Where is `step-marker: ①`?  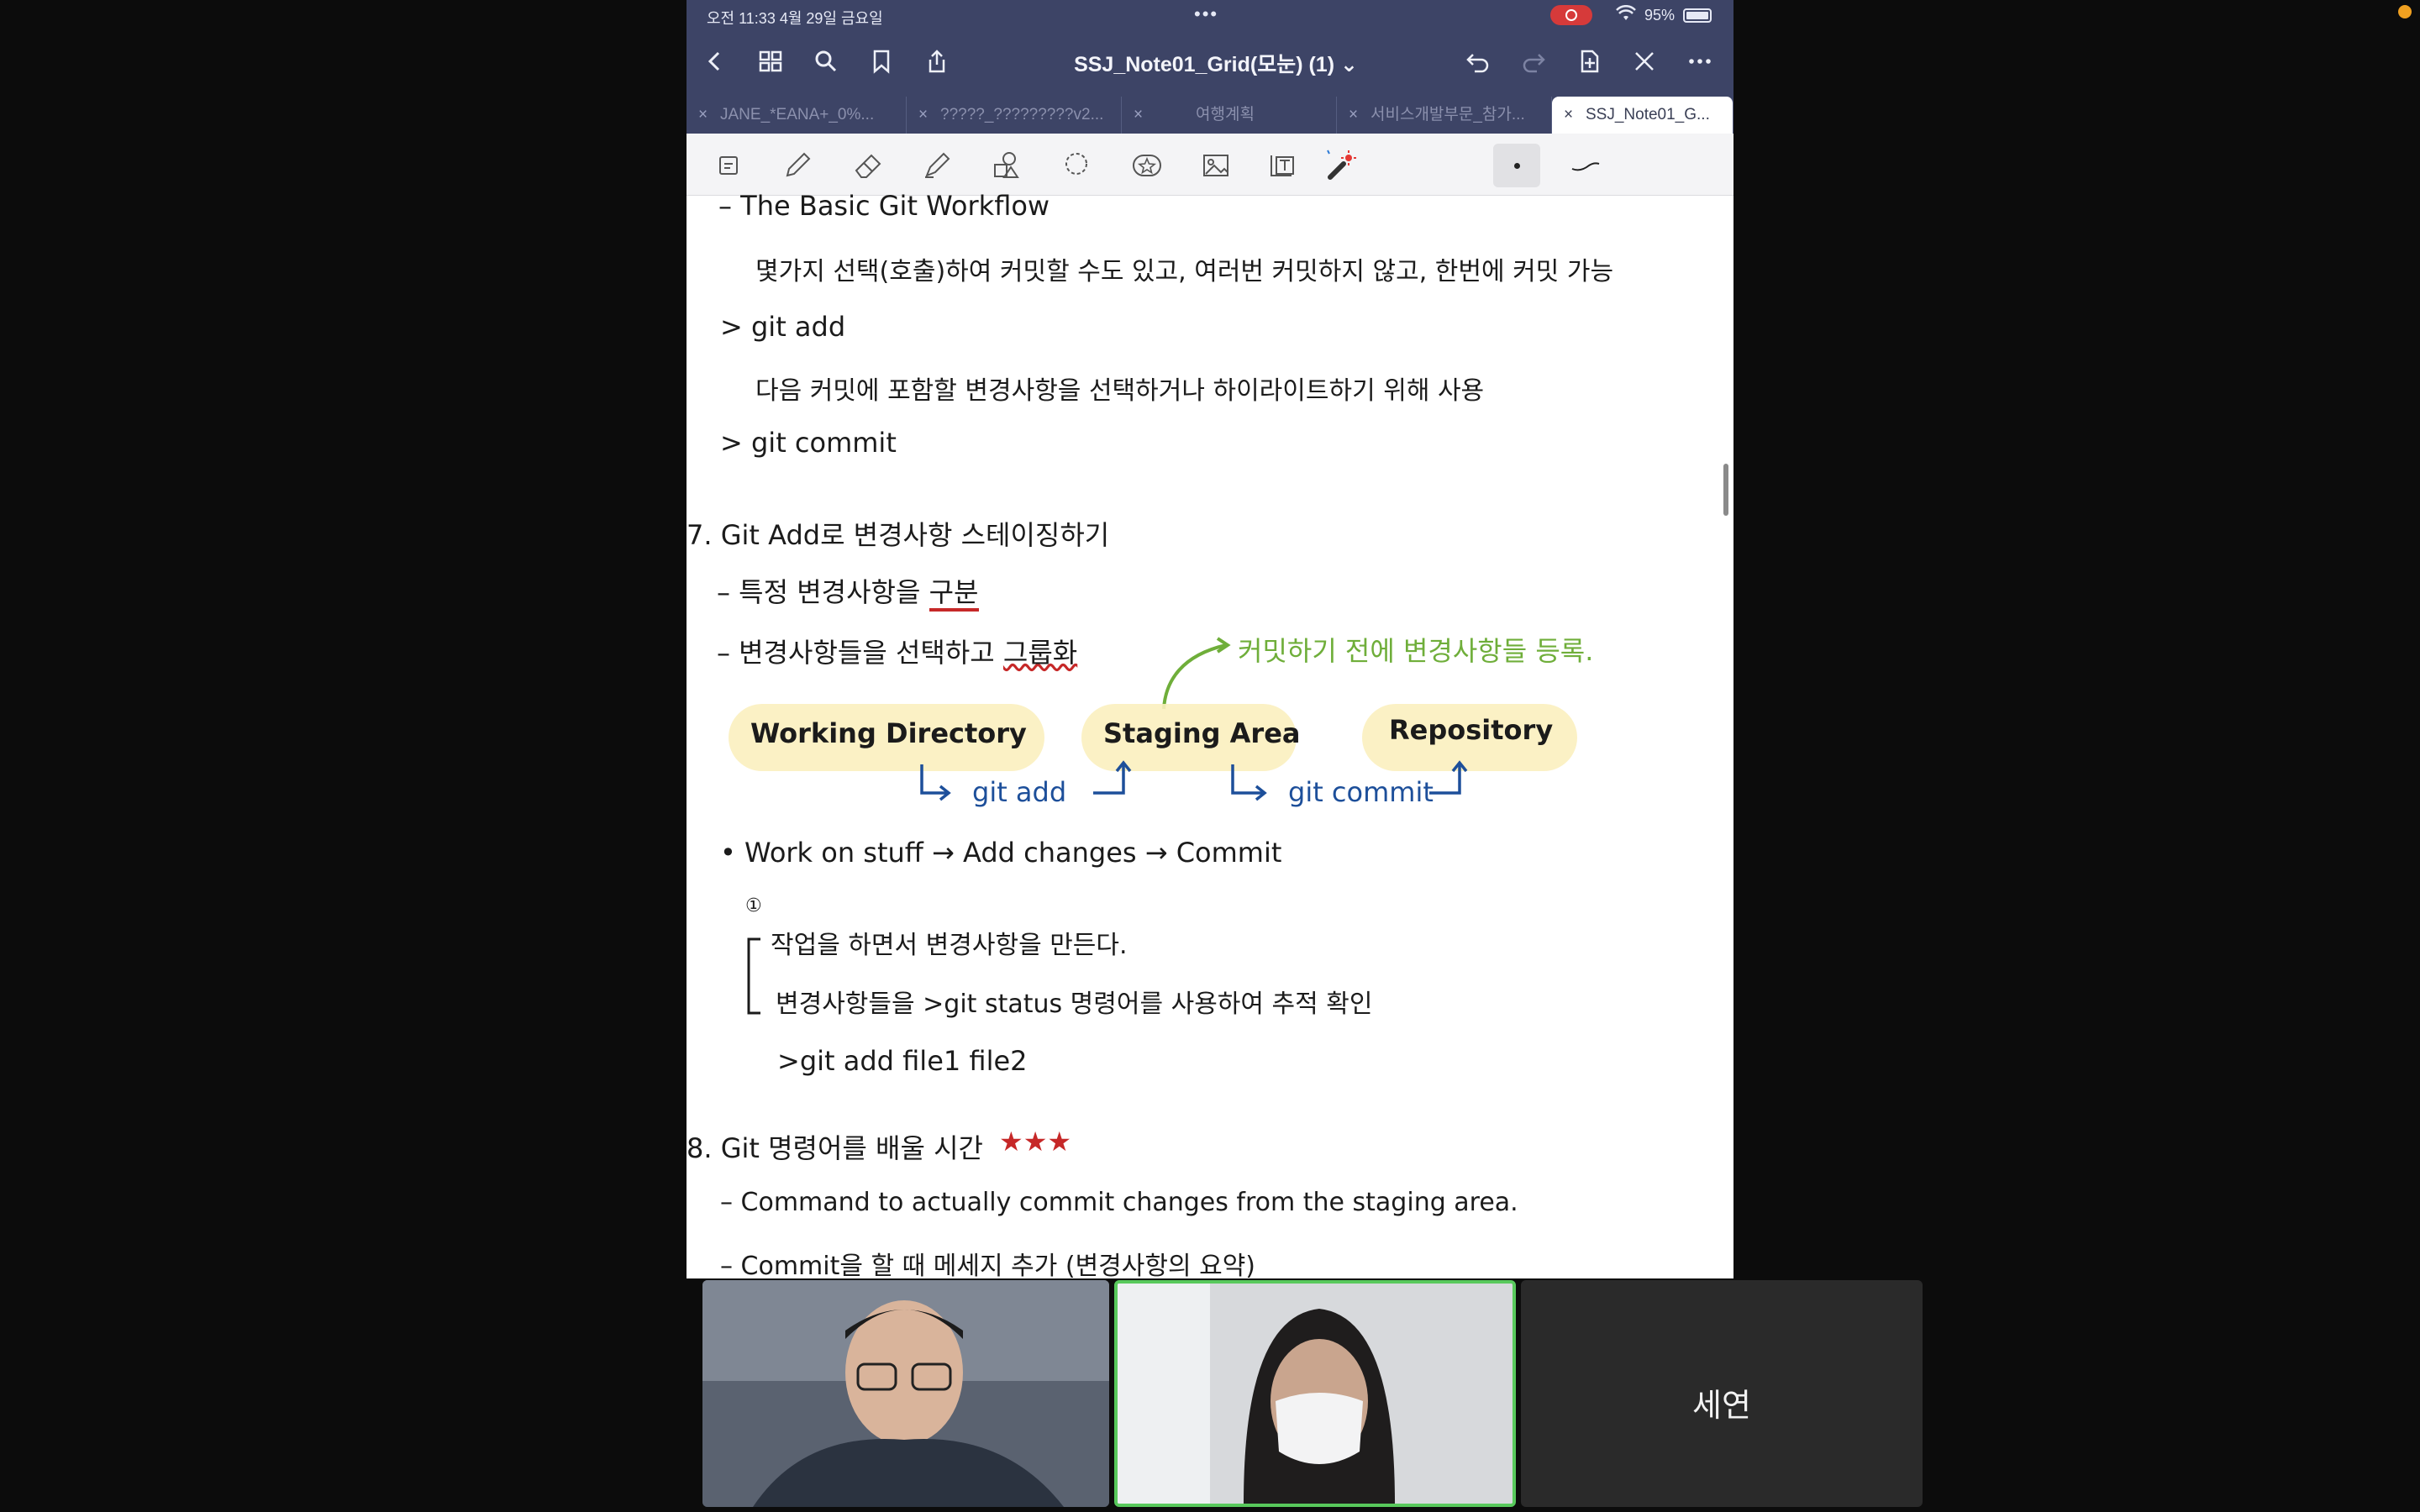
step-marker: ① is located at coordinates (753, 905).